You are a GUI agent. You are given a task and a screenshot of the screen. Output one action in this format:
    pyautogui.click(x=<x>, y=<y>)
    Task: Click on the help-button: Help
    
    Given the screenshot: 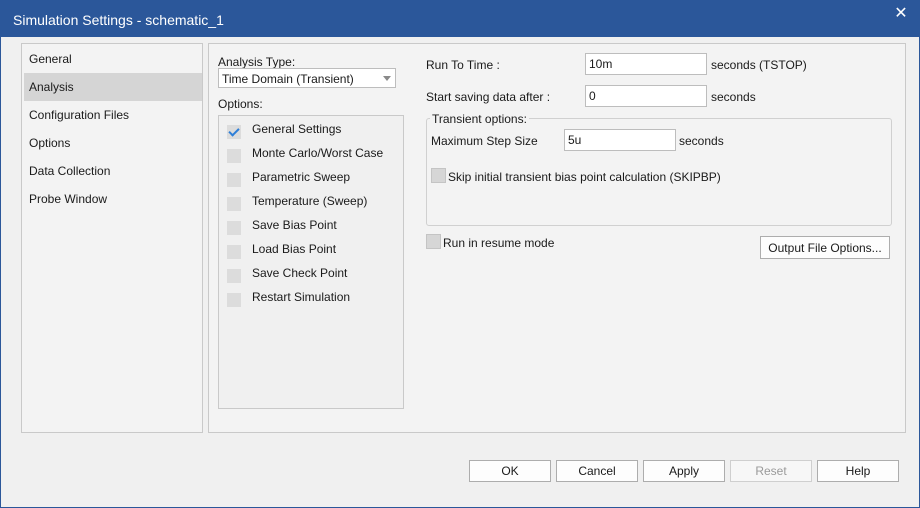 What is the action you would take?
    pyautogui.click(x=858, y=471)
    